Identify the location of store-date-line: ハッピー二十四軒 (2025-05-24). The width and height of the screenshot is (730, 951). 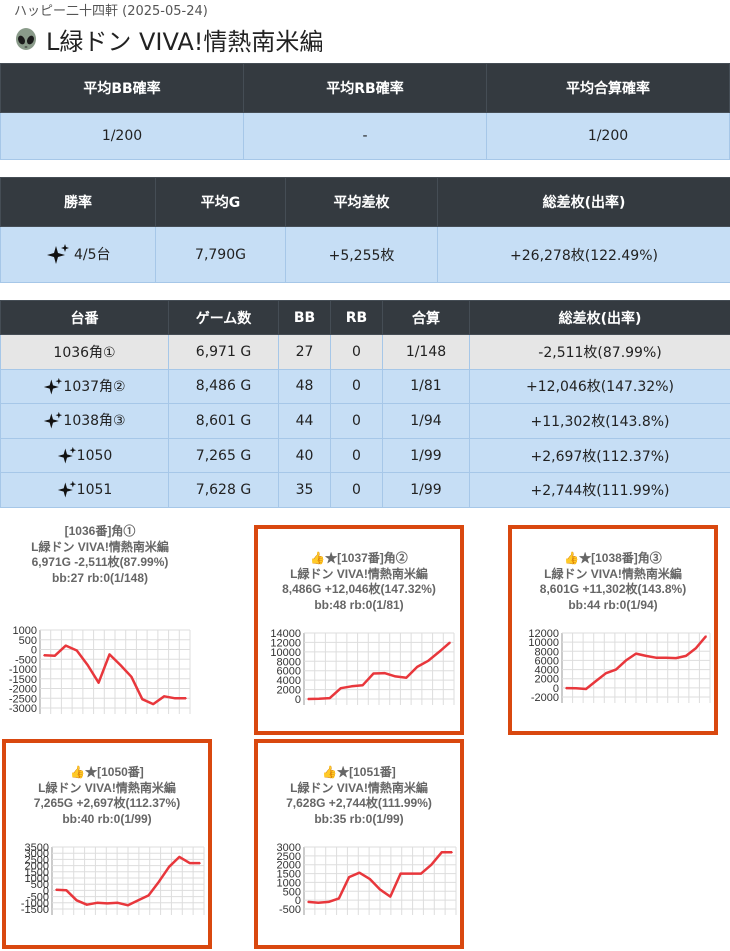
(111, 11).